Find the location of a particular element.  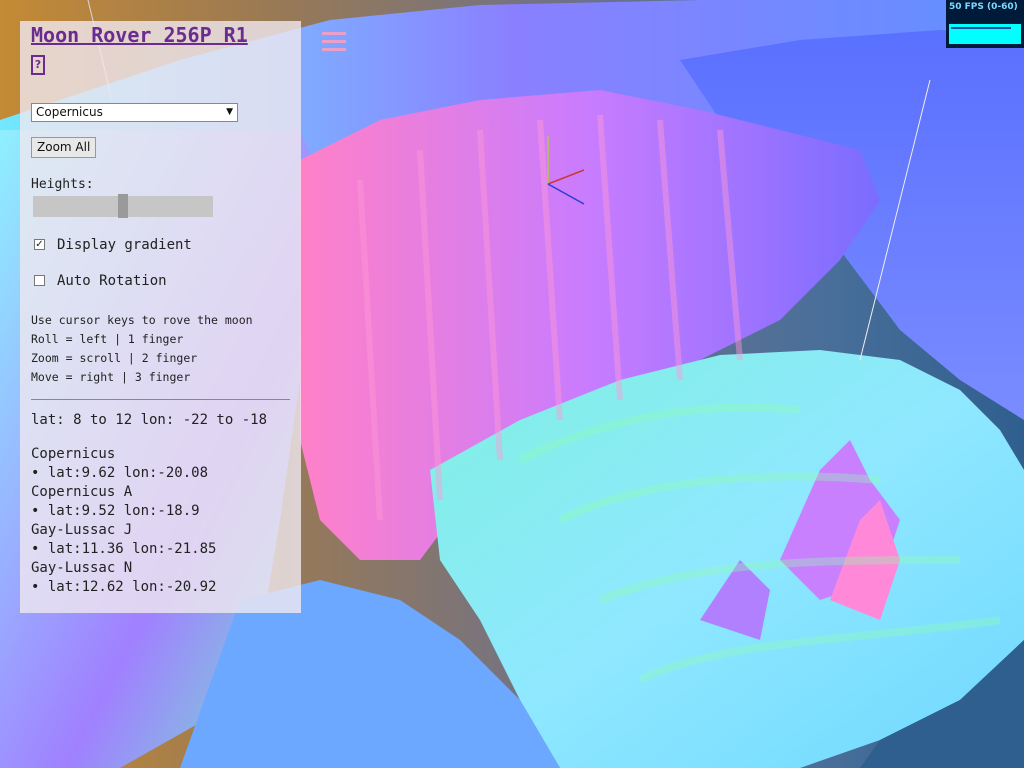

feature-name: Gay-Lussac J is located at coordinates (123, 530).